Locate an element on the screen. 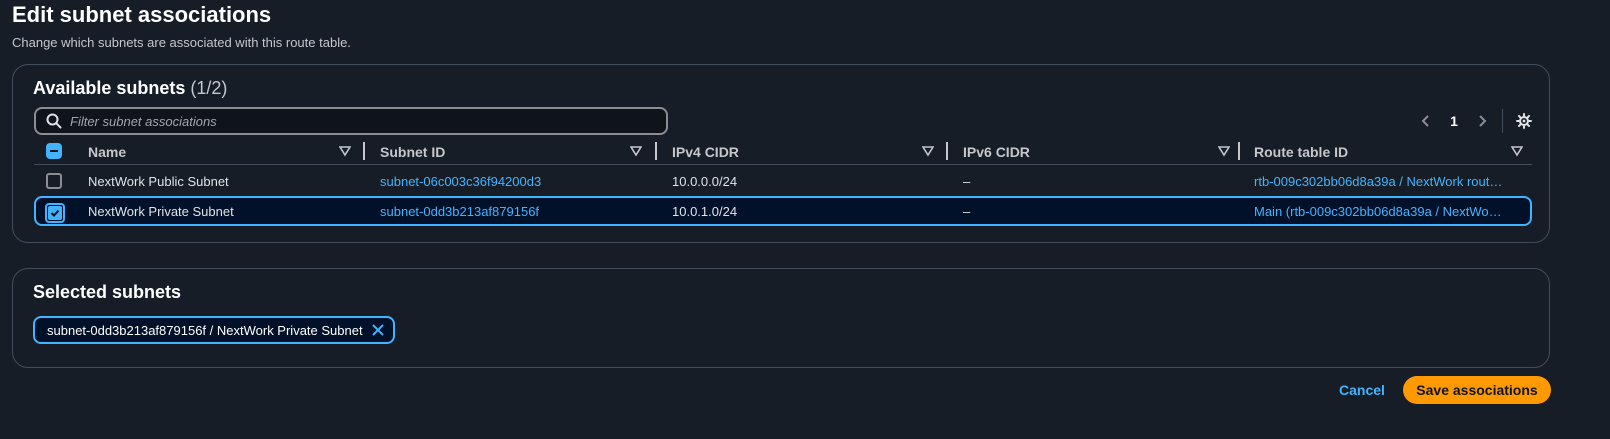  row-checkbox is located at coordinates (54, 181).